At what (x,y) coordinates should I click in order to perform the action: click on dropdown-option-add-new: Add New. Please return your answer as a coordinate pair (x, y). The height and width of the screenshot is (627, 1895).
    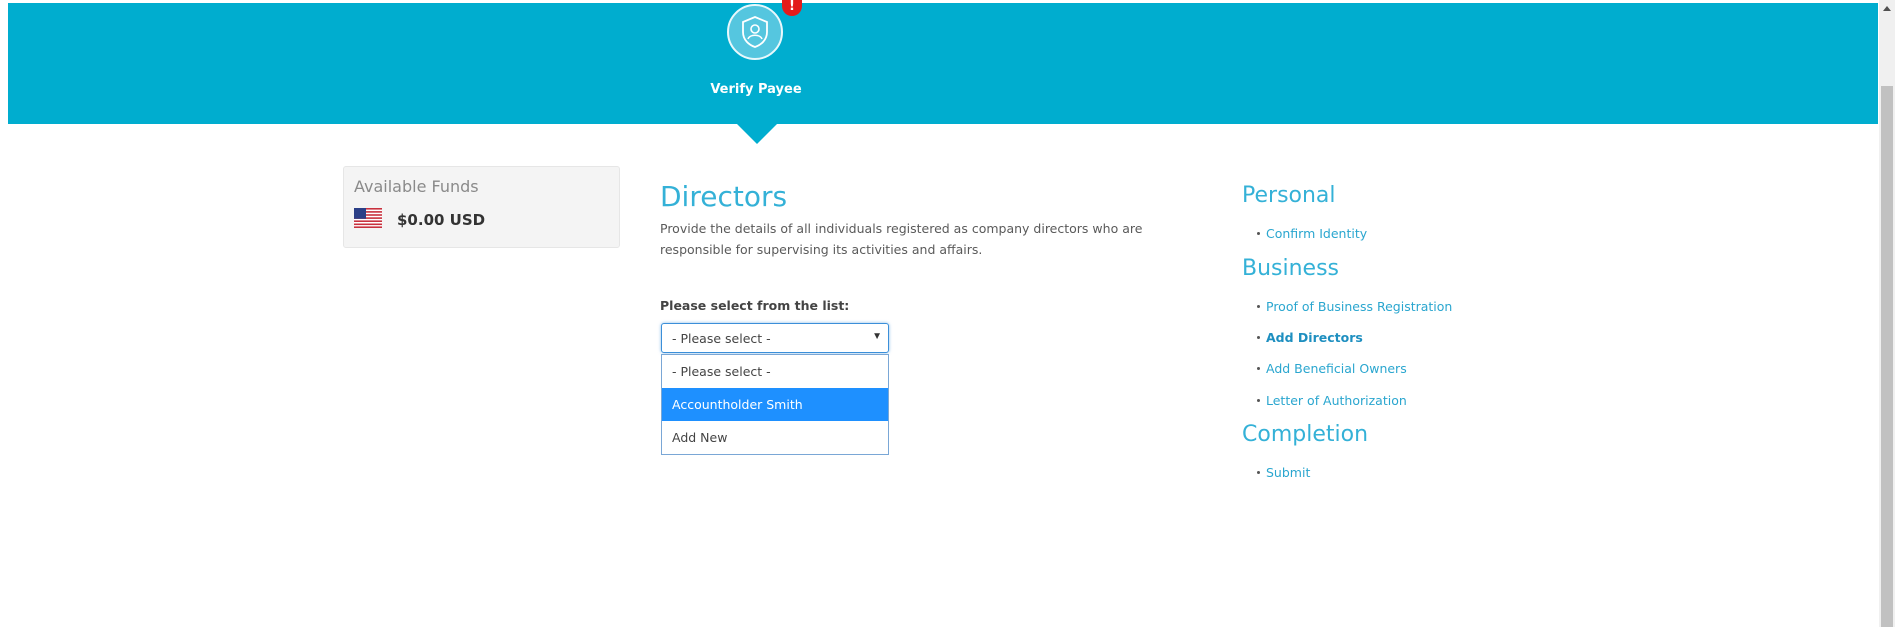
    Looking at the image, I should click on (775, 437).